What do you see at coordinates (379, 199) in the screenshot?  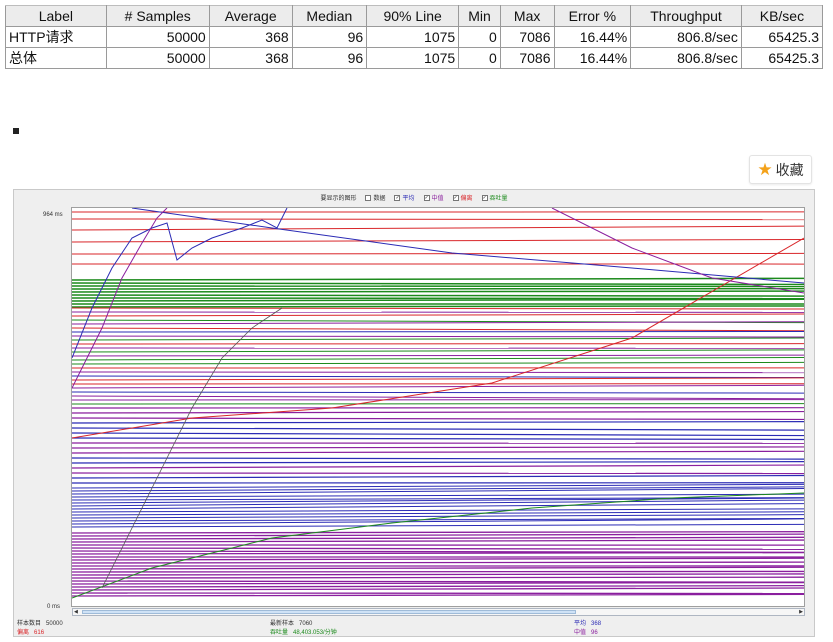 I see `legend-label: 数据` at bounding box center [379, 199].